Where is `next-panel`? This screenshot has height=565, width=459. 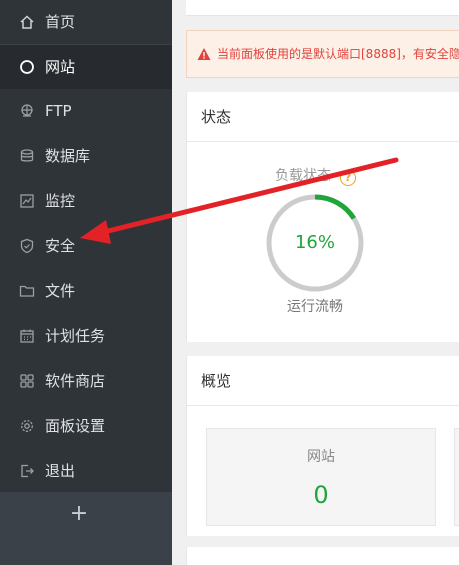 next-panel is located at coordinates (322, 556).